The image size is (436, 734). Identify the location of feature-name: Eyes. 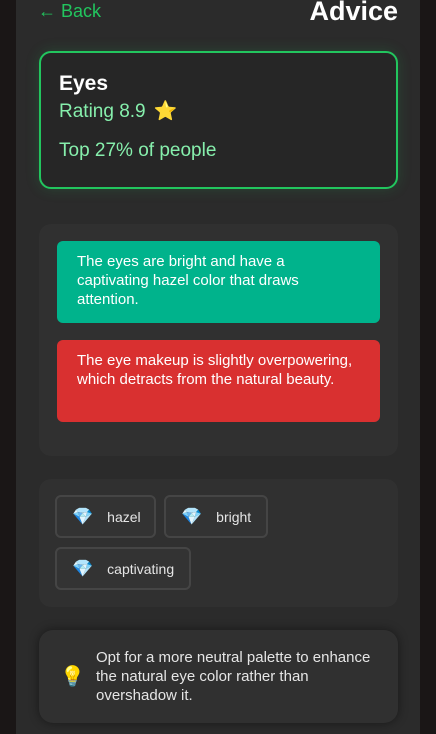
(84, 83).